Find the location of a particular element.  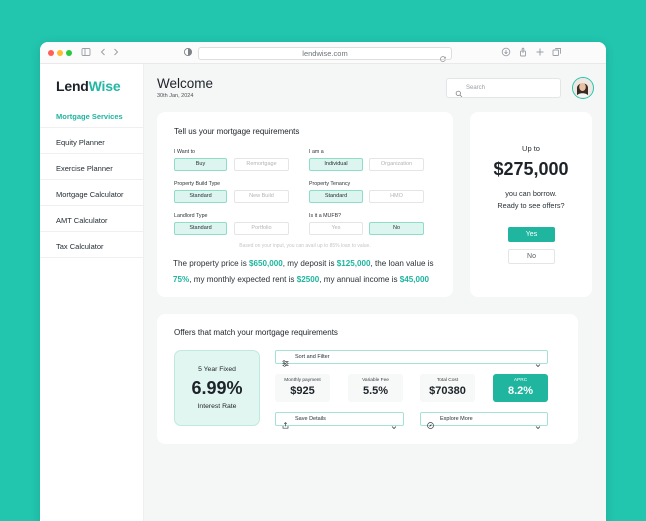

option-remortgage: Remortgage is located at coordinates (261, 164).